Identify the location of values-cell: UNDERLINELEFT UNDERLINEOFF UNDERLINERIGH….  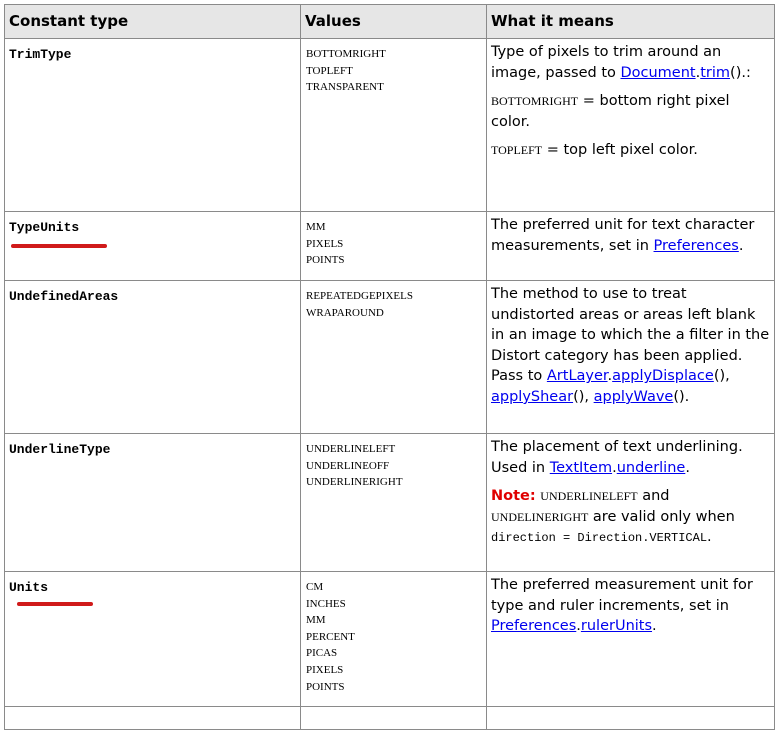
(393, 502).